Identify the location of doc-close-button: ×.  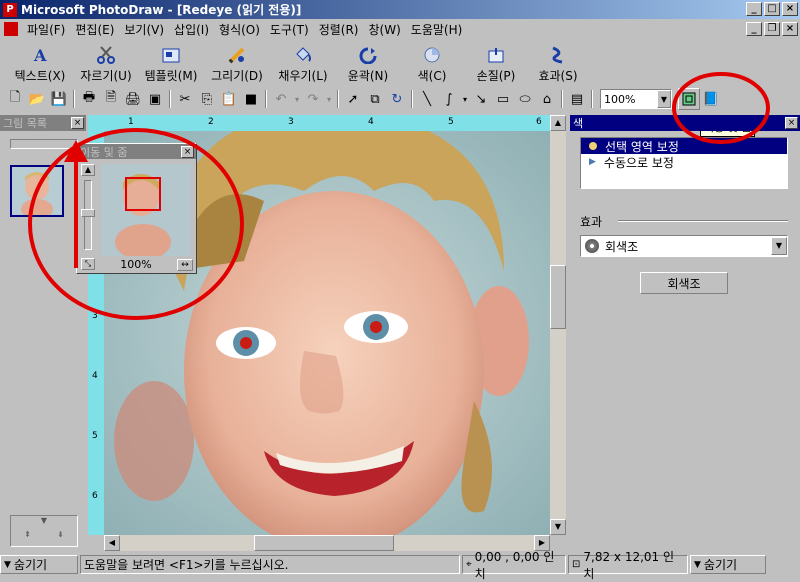
(790, 29).